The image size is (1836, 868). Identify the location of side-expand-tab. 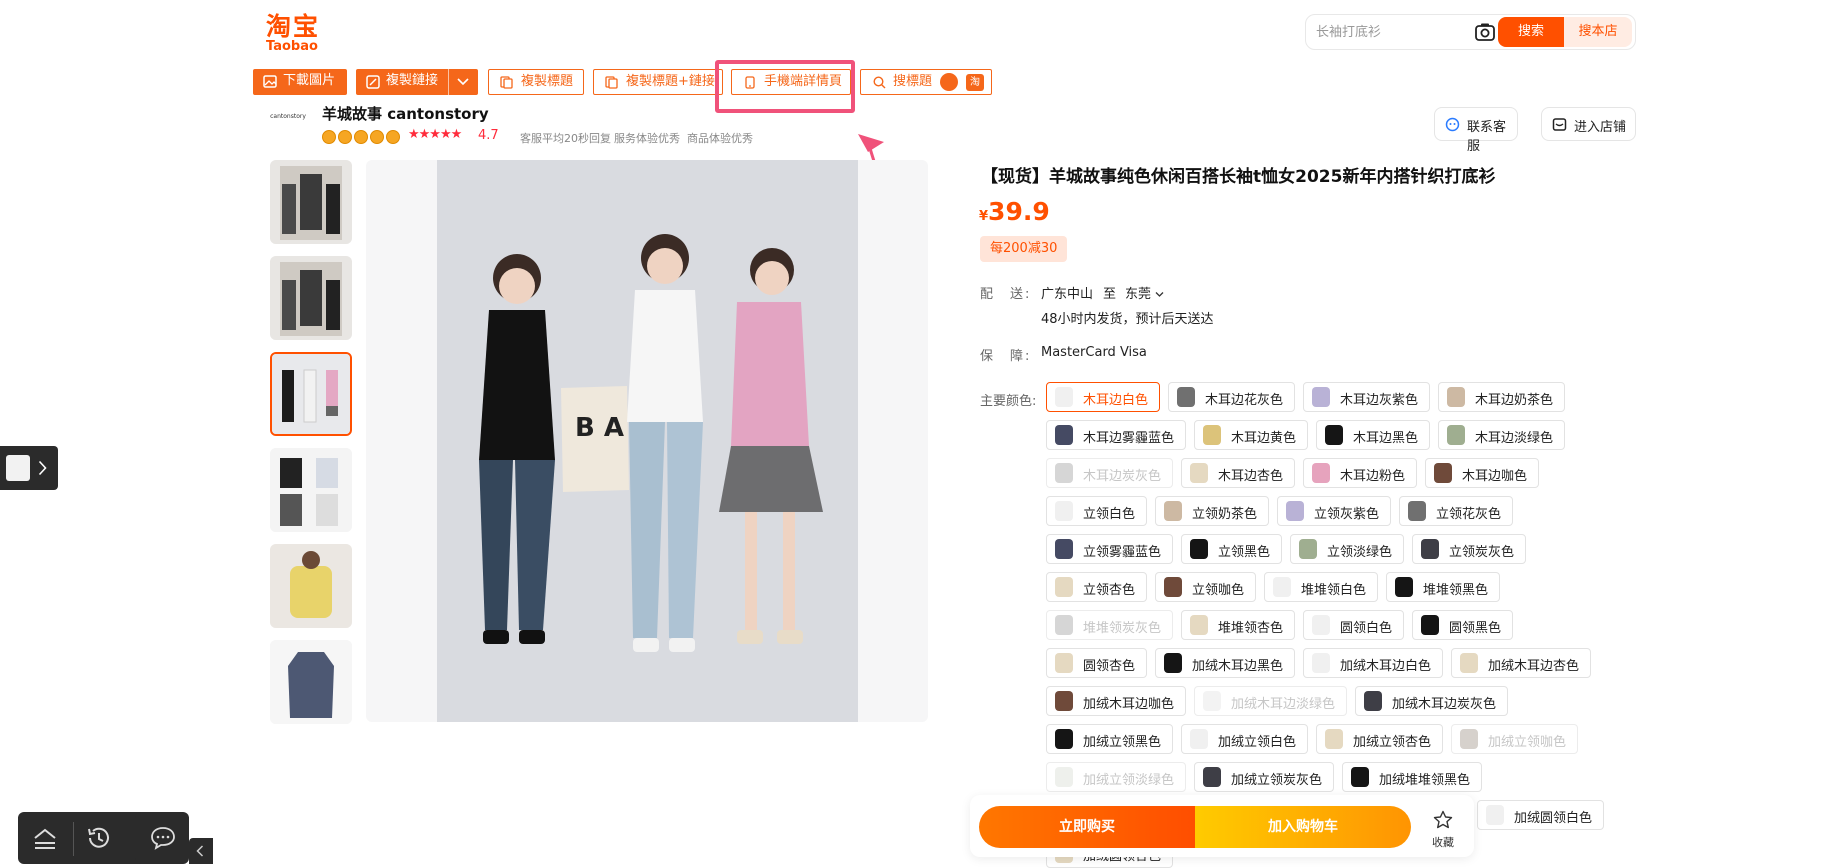
(29, 468).